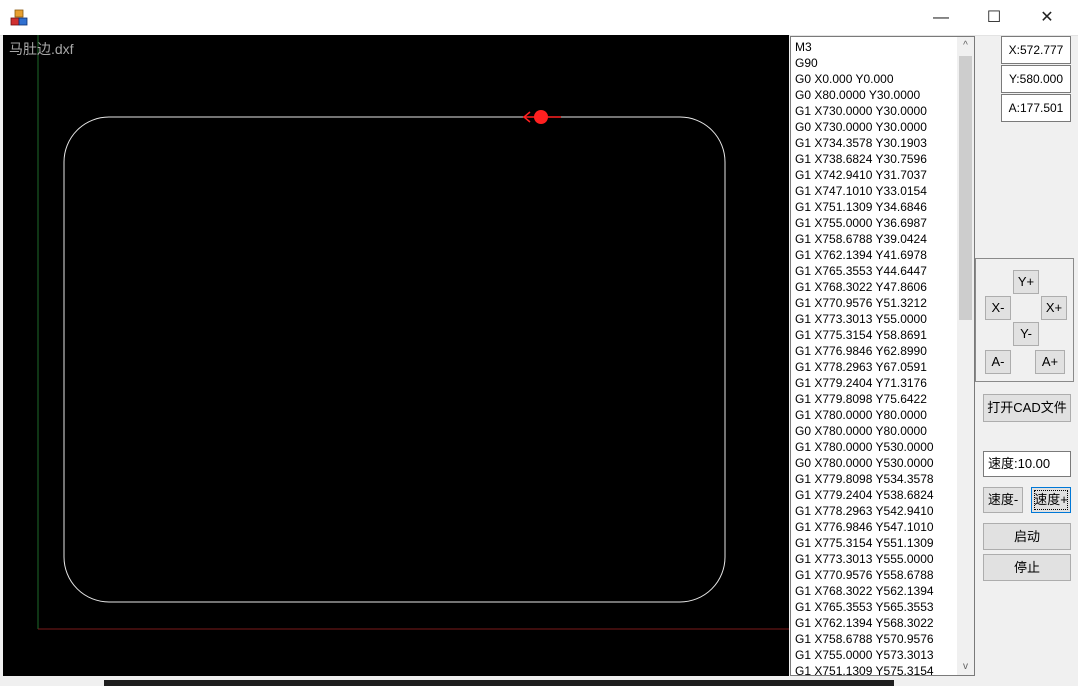 The image size is (1078, 686). Describe the element at coordinates (965, 666) in the screenshot. I see `scroll-down-arrow-icon: v` at that location.